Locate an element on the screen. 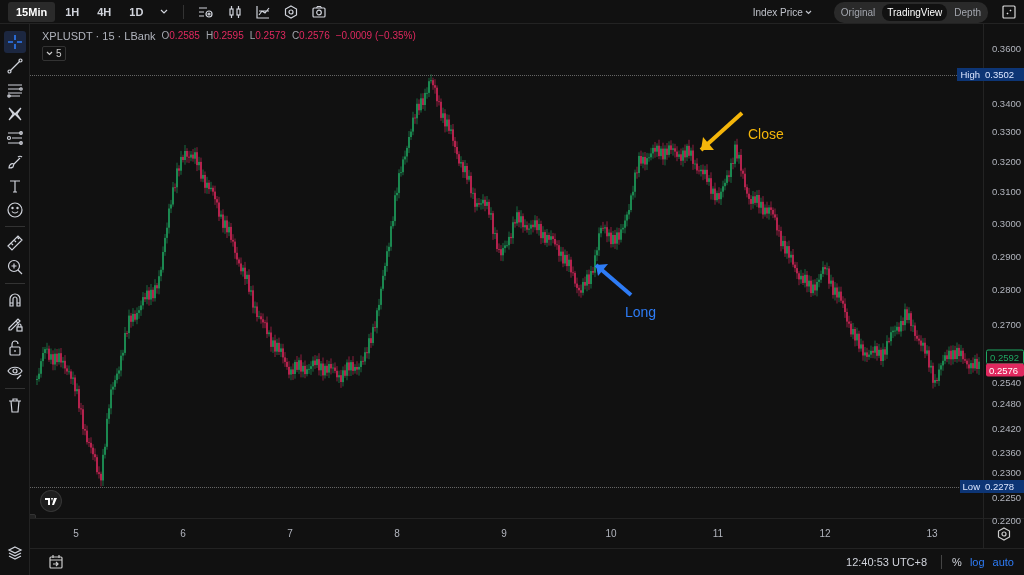 The height and width of the screenshot is (575, 1024). annotation-text: Long is located at coordinates (641, 312).